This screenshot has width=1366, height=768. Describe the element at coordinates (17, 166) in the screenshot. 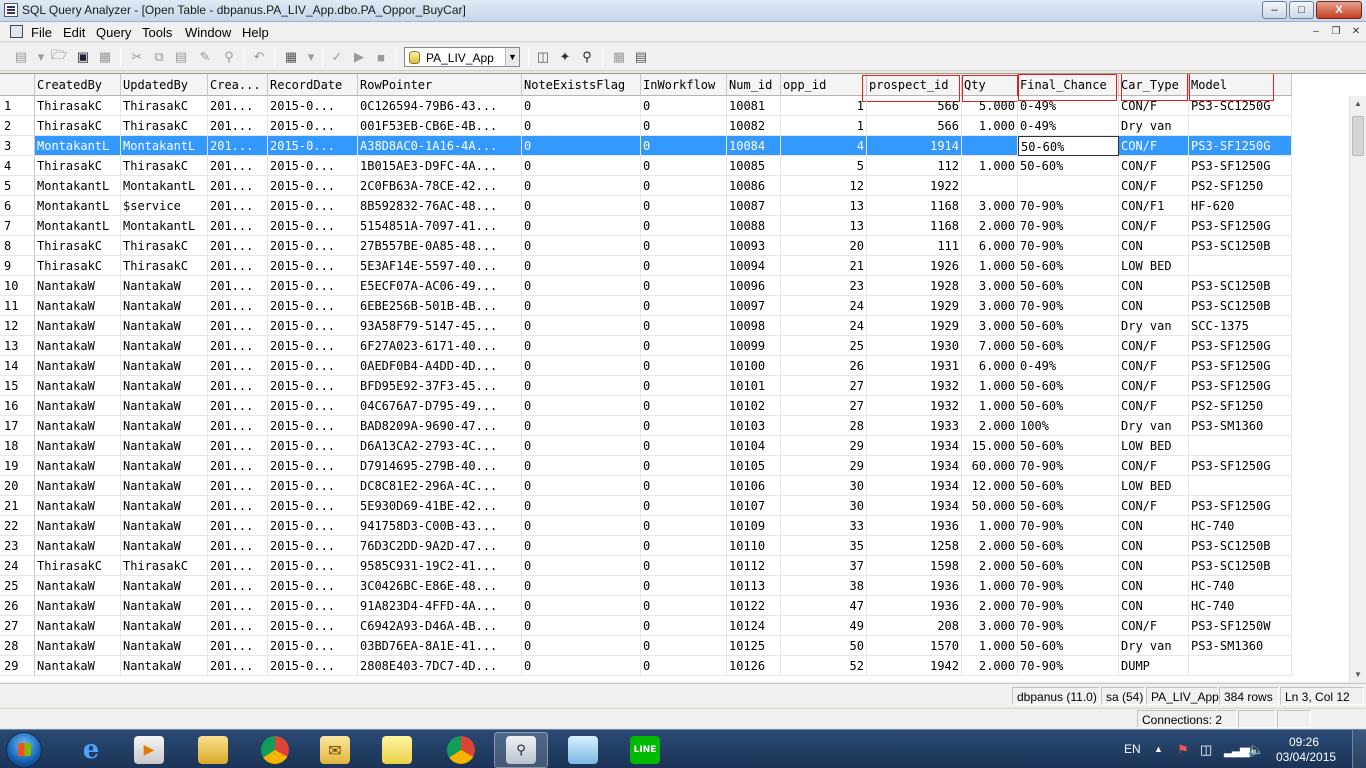

I see `row-number: 4` at that location.